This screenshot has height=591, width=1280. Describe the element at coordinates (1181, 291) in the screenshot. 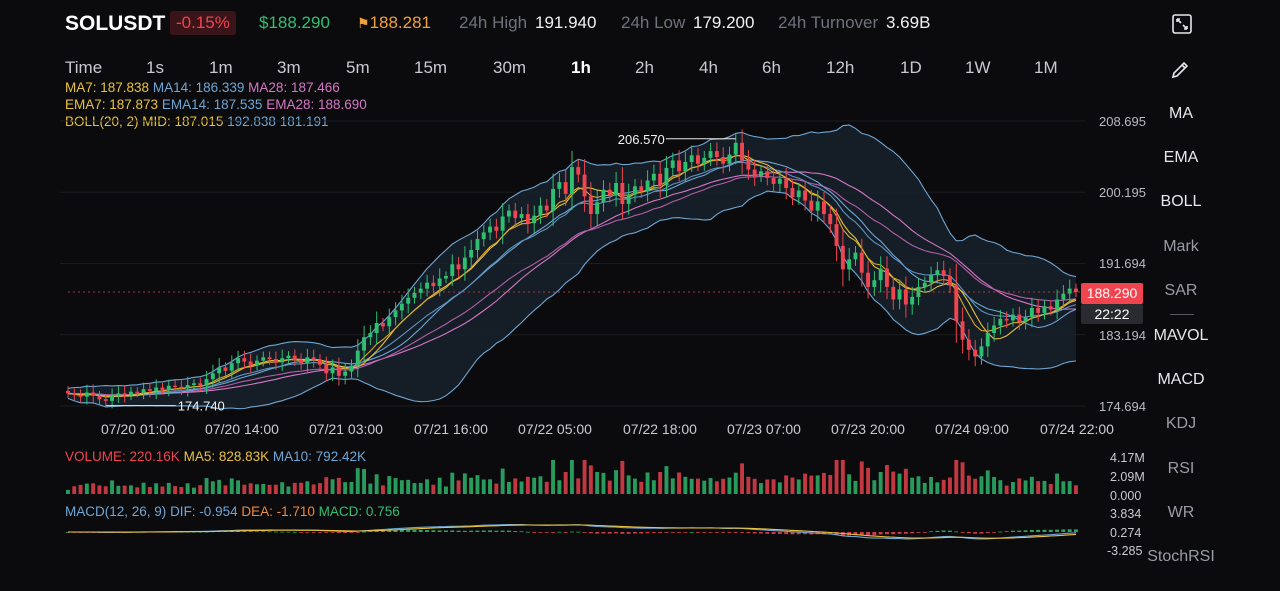

I see `indicator-sar: SAR` at that location.